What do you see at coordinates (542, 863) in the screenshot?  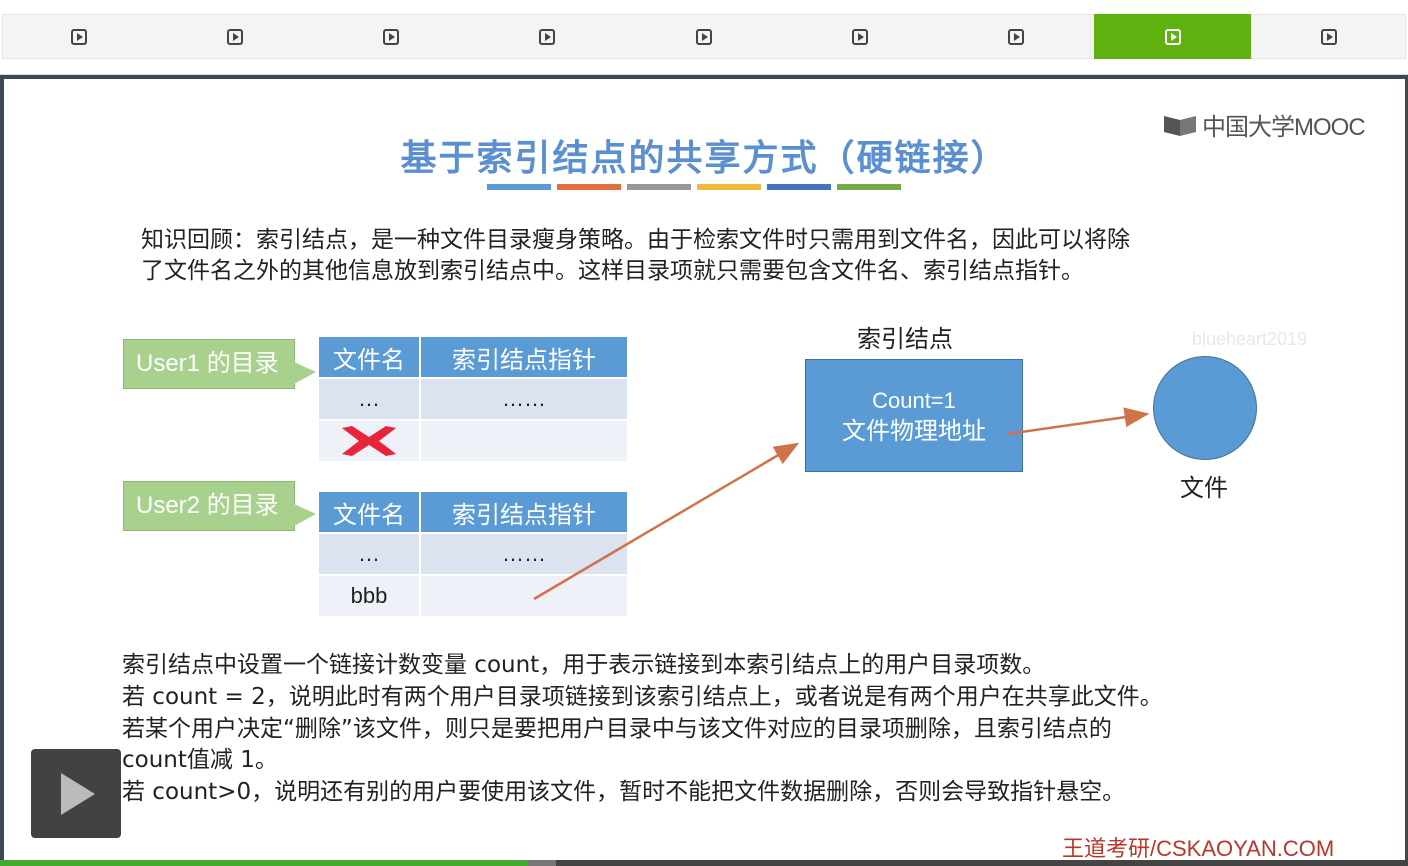 I see `progress-buffered` at bounding box center [542, 863].